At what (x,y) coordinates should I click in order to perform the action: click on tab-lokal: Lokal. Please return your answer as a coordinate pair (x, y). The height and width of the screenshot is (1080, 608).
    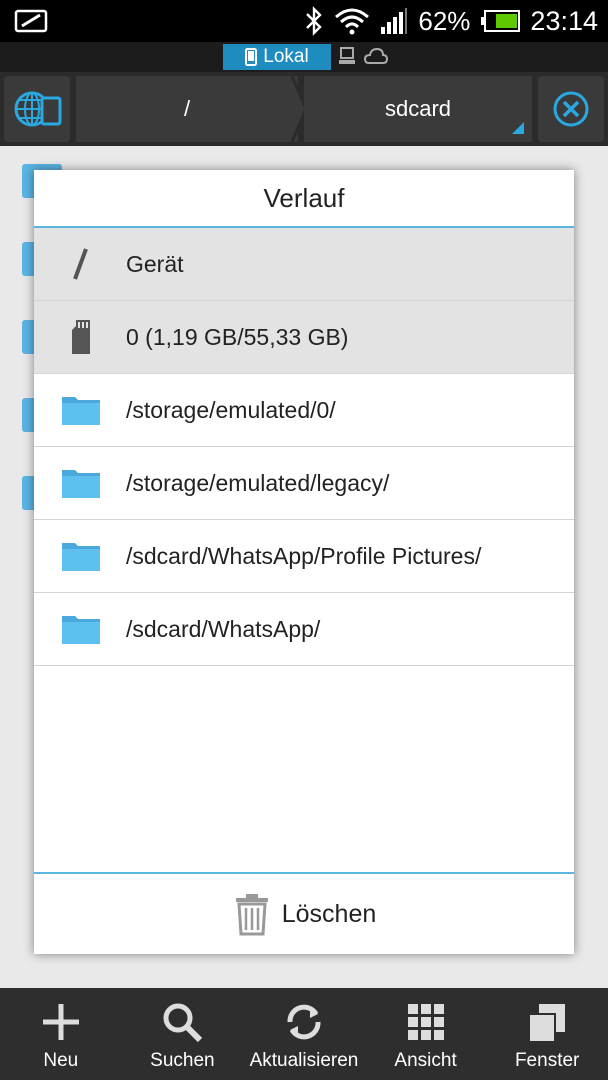
    Looking at the image, I should click on (277, 57).